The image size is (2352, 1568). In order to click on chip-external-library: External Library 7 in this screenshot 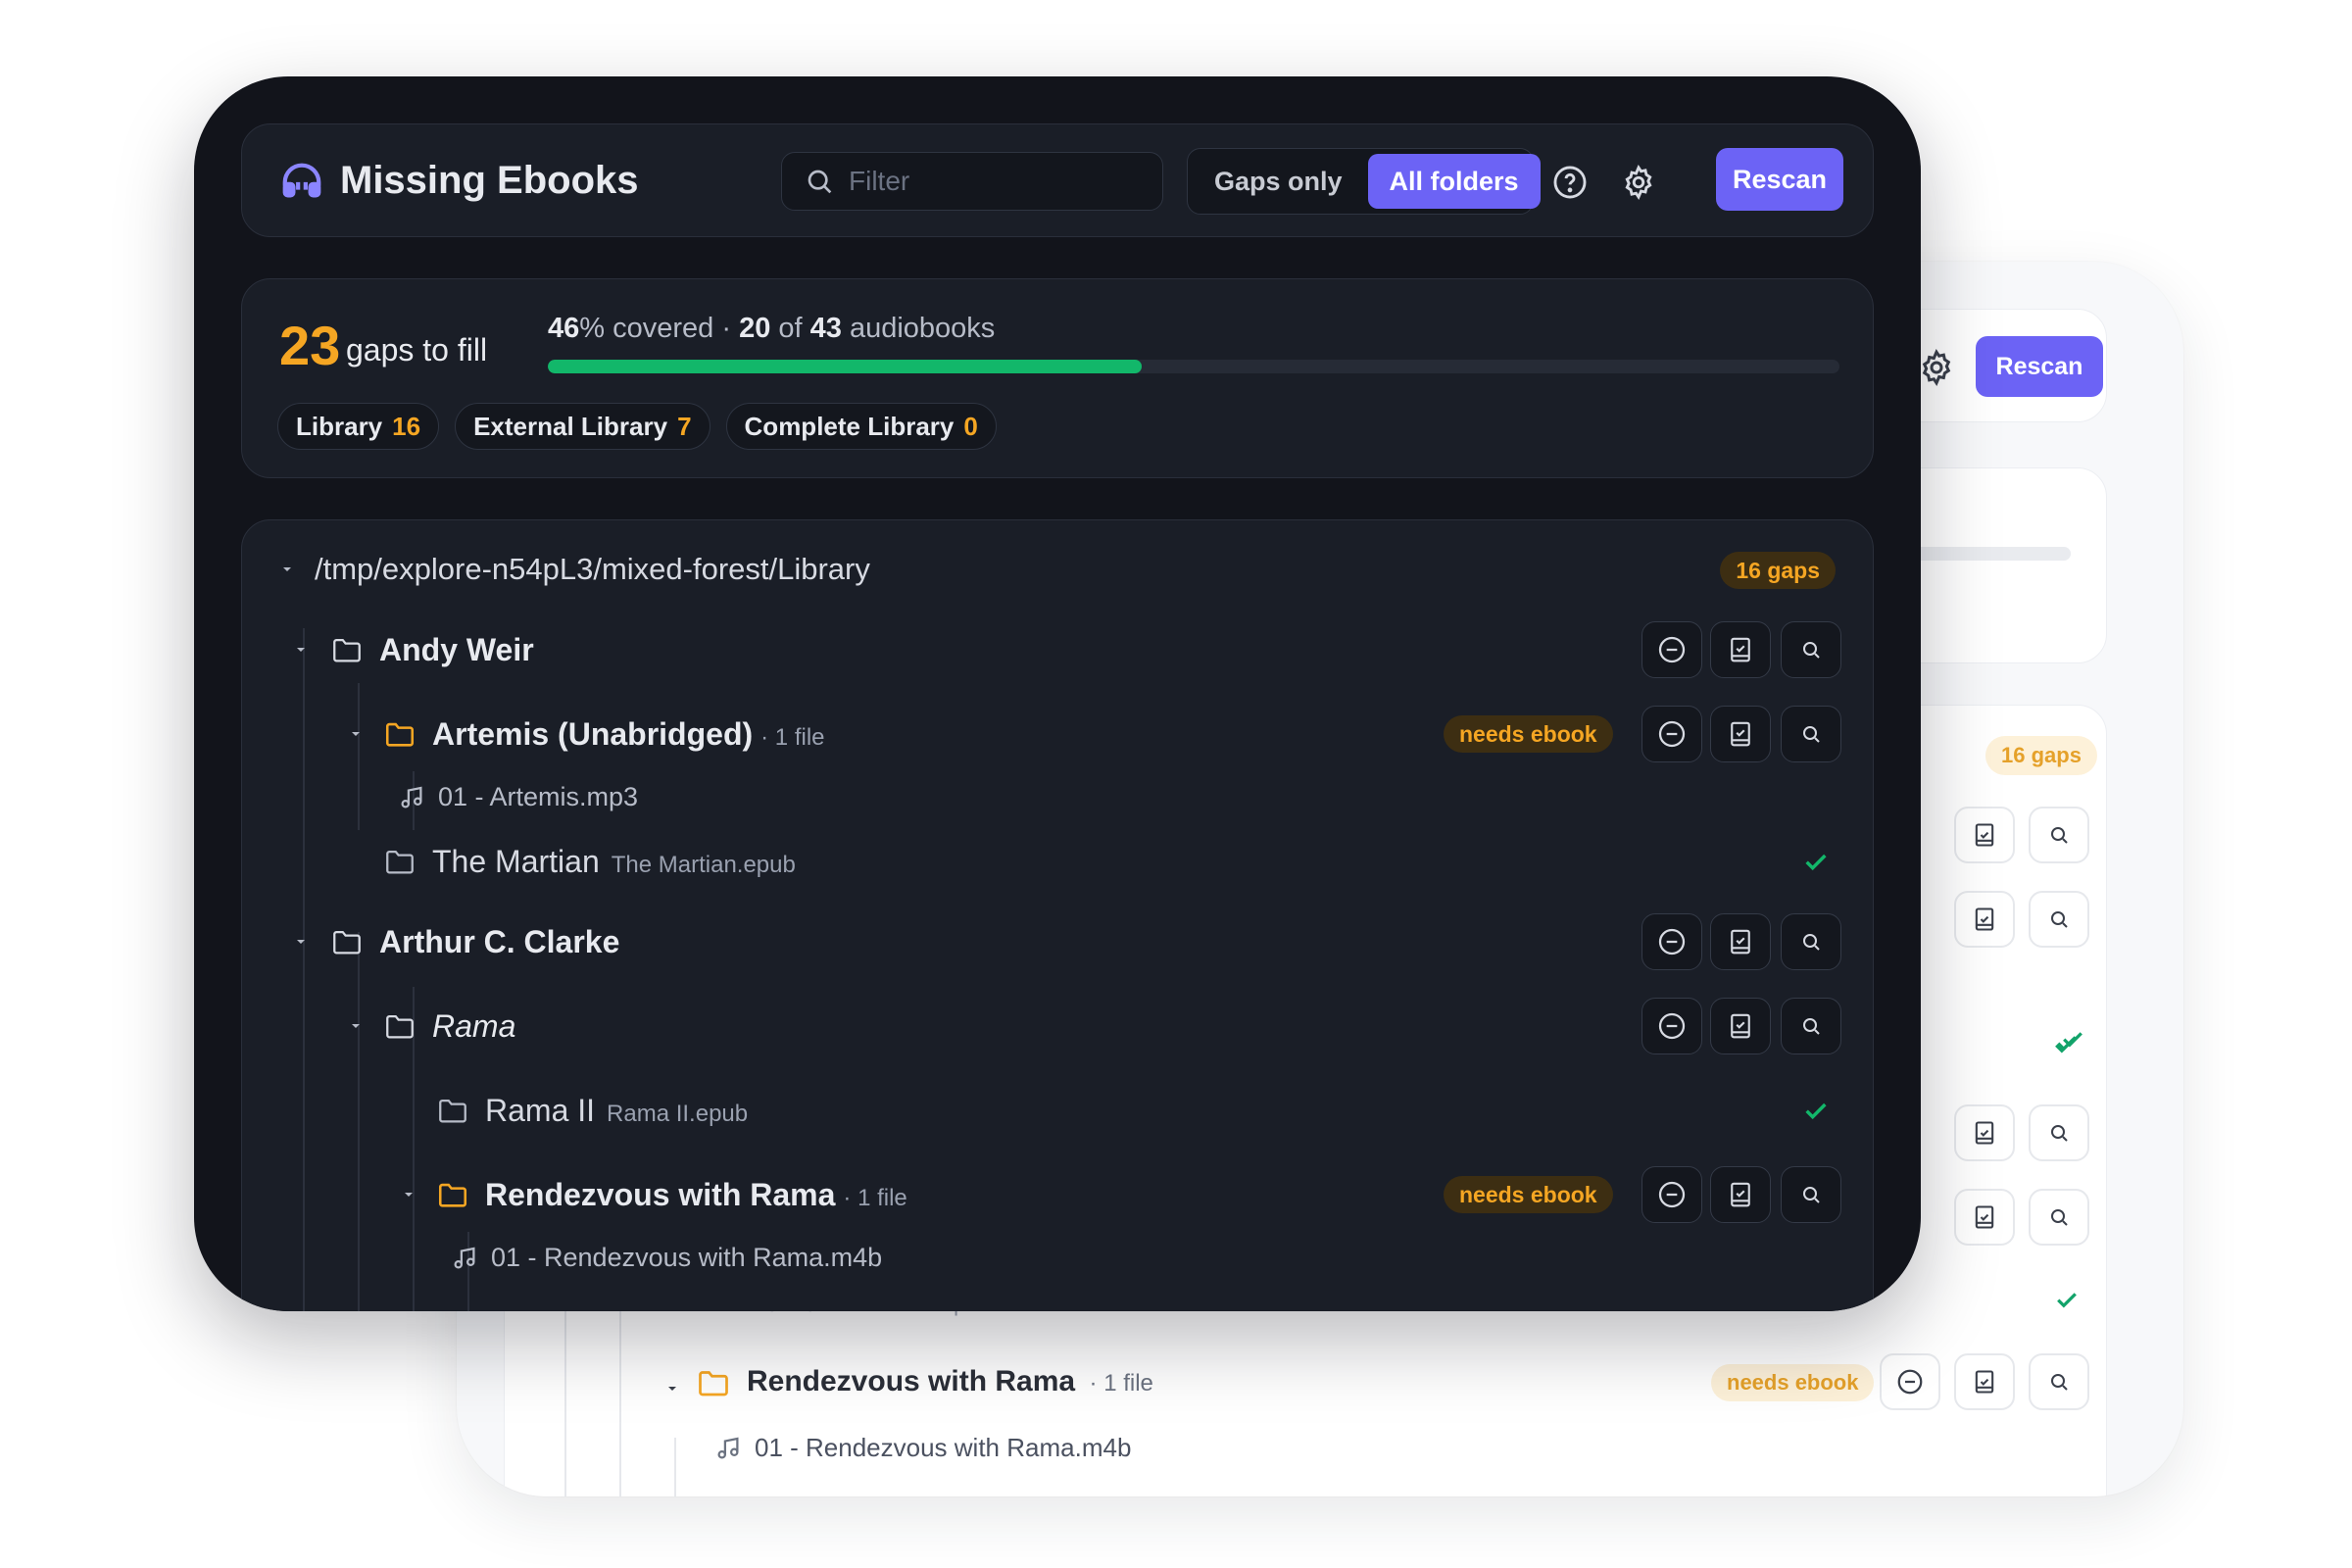, I will do `click(582, 426)`.